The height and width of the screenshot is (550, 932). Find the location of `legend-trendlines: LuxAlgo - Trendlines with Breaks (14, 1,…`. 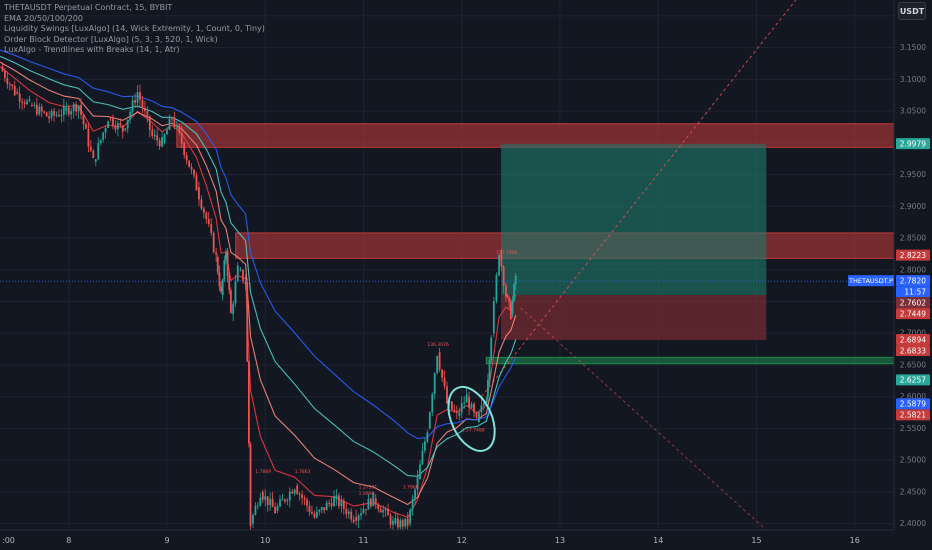

legend-trendlines: LuxAlgo - Trendlines with Breaks (14, 1,… is located at coordinates (134, 50).